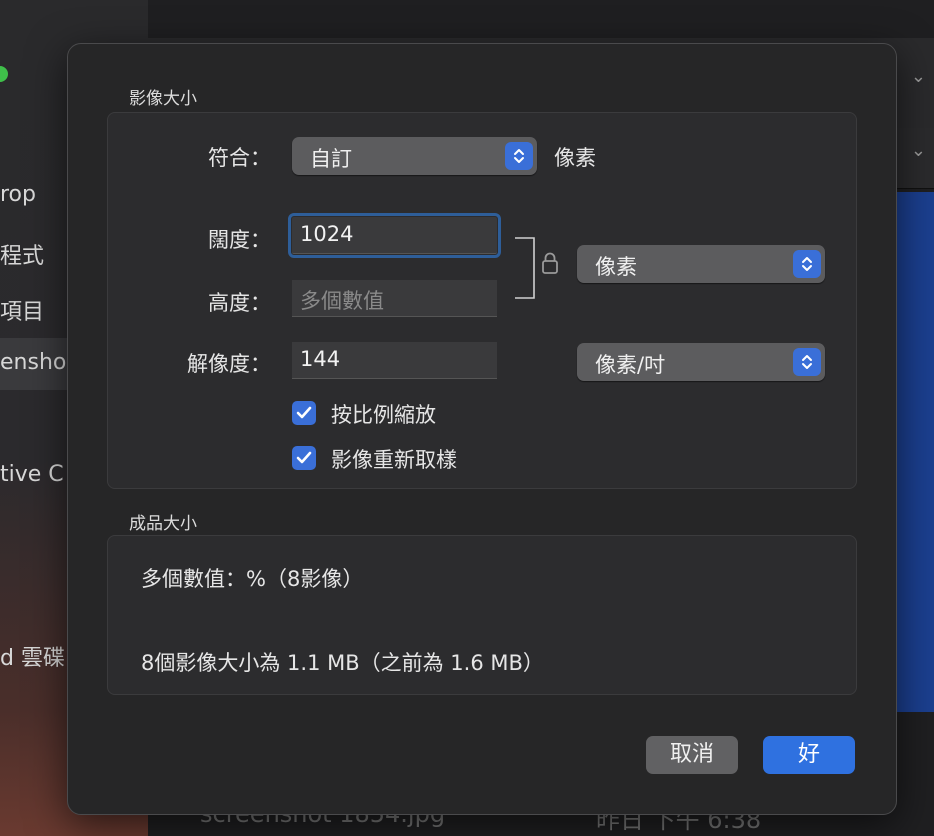  What do you see at coordinates (32, 656) in the screenshot?
I see `sidebar-item: d 雲碟` at bounding box center [32, 656].